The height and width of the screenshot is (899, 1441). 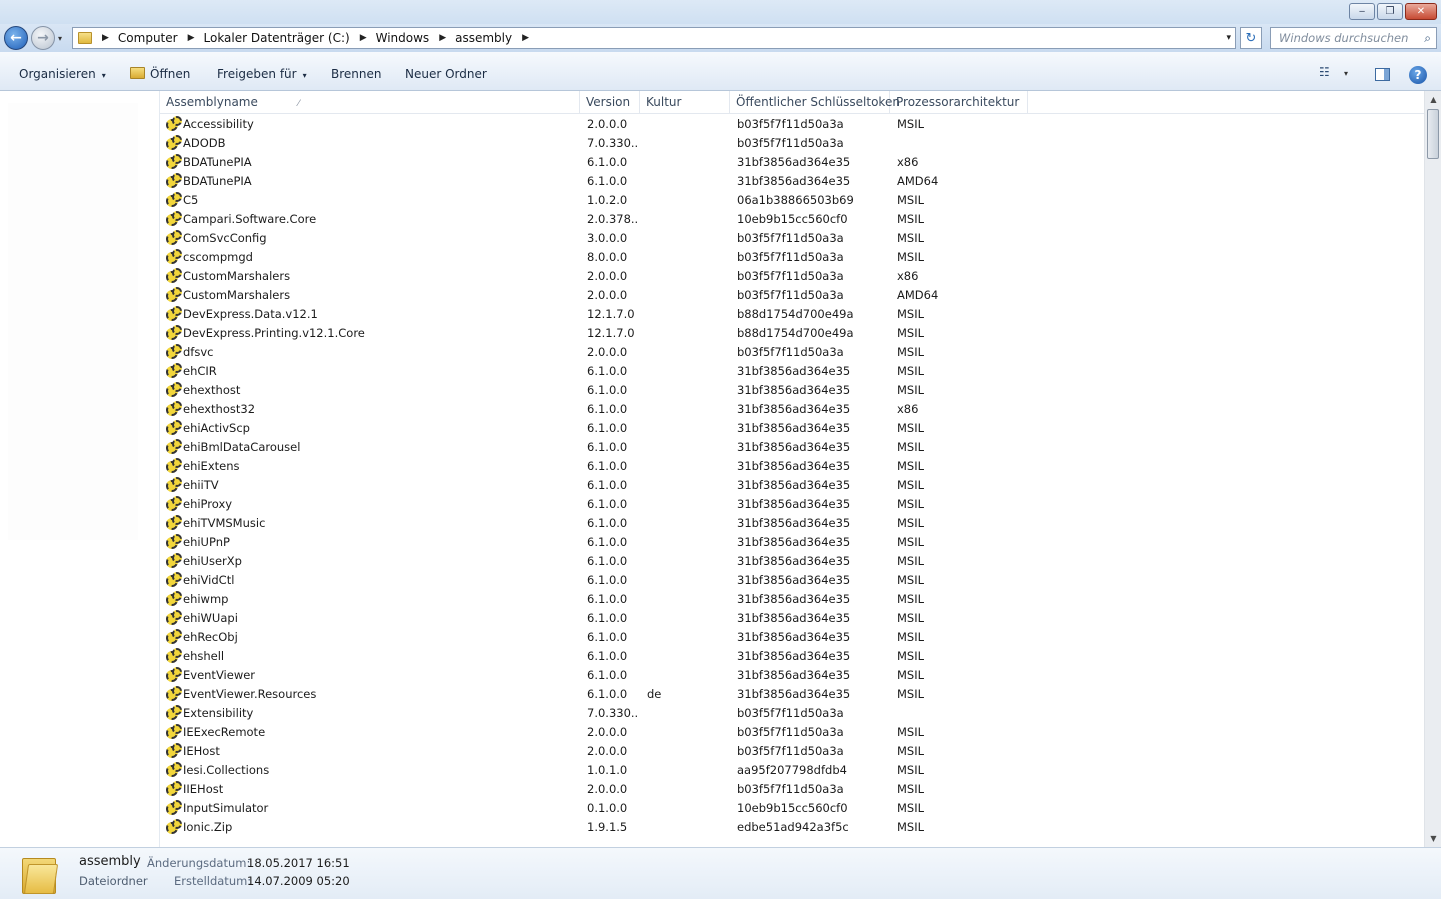 What do you see at coordinates (1341, 38) in the screenshot?
I see `search-input` at bounding box center [1341, 38].